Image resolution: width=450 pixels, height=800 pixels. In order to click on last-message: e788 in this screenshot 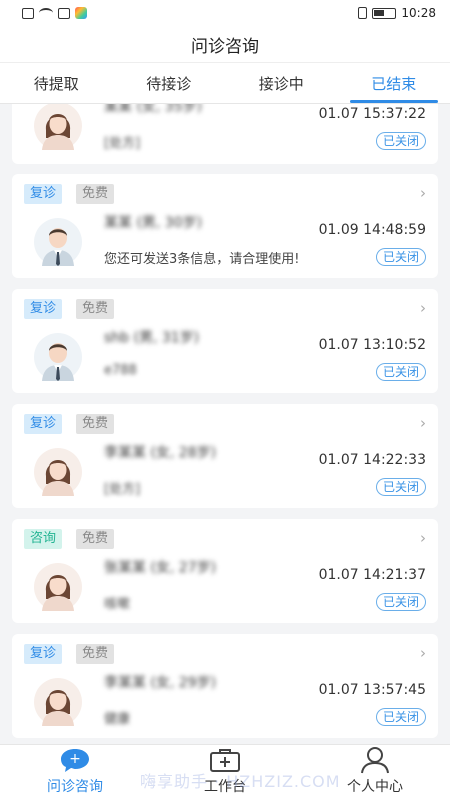, I will do `click(120, 370)`.